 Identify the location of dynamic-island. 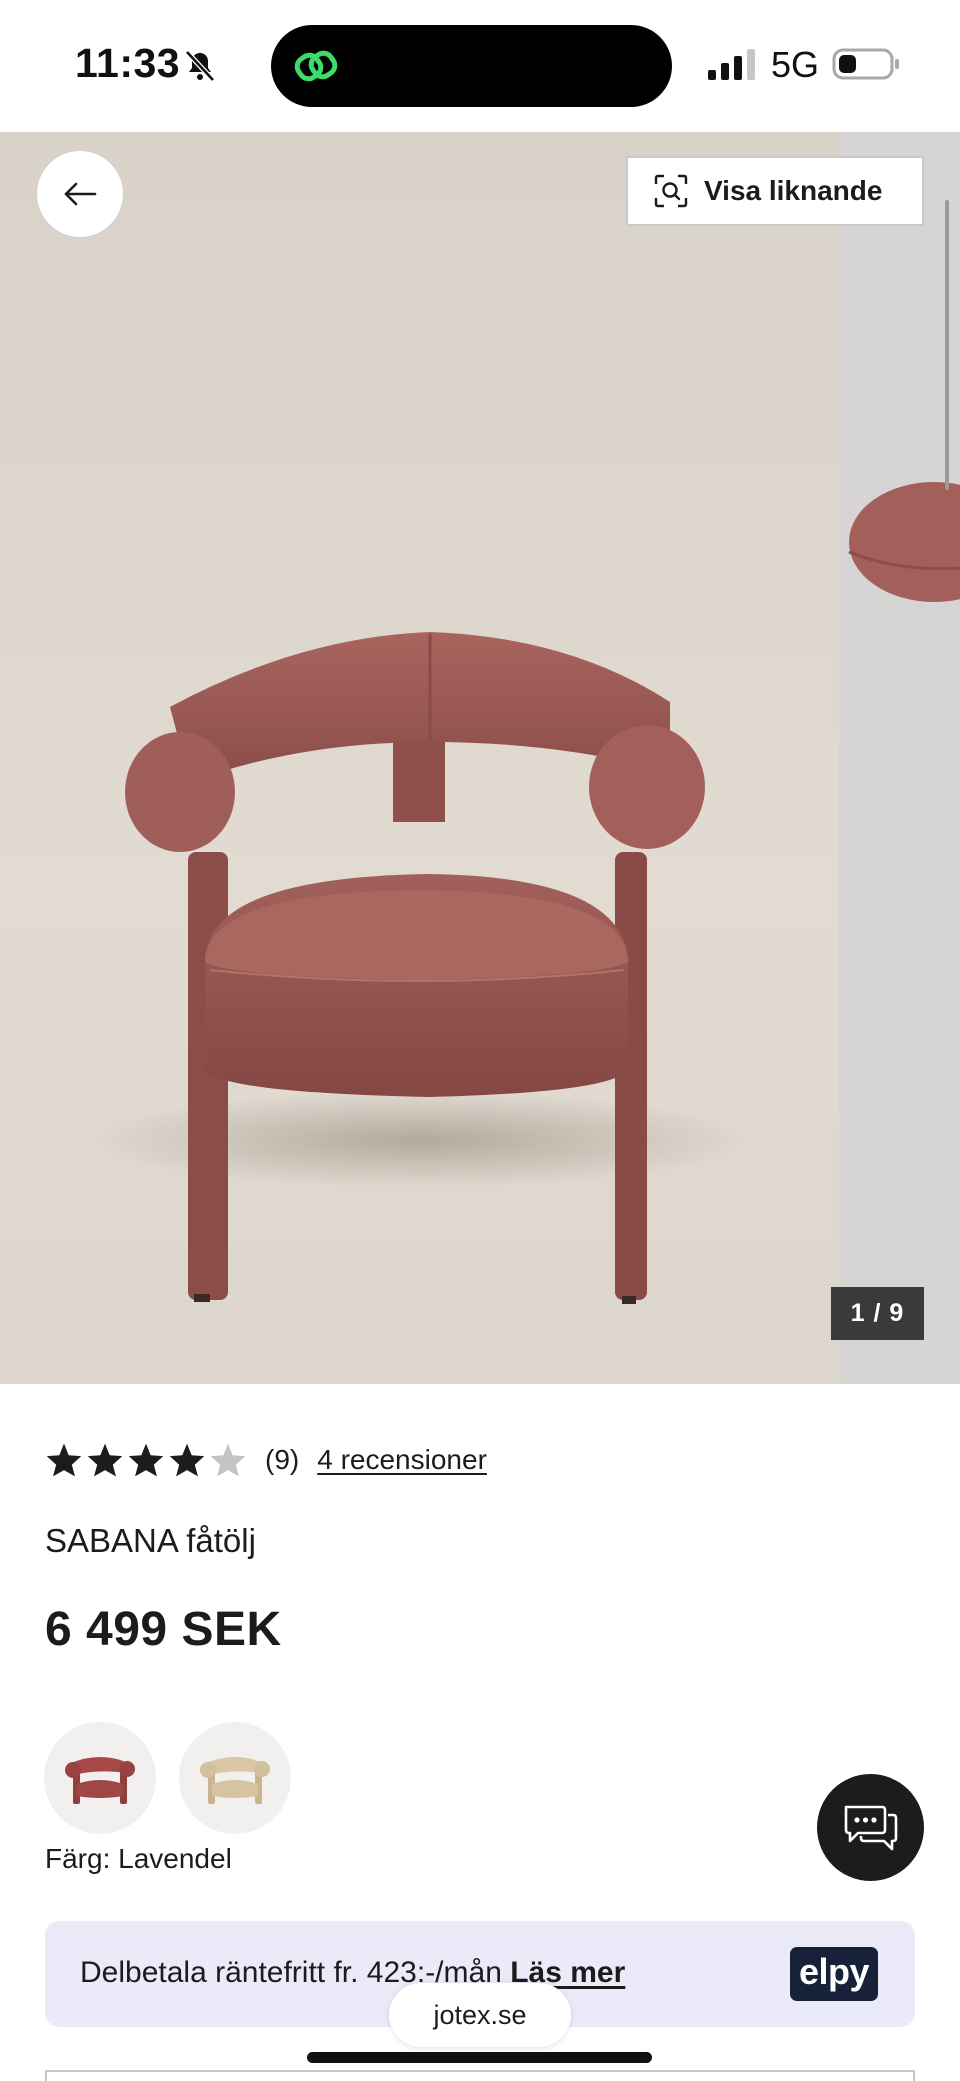
(471, 66).